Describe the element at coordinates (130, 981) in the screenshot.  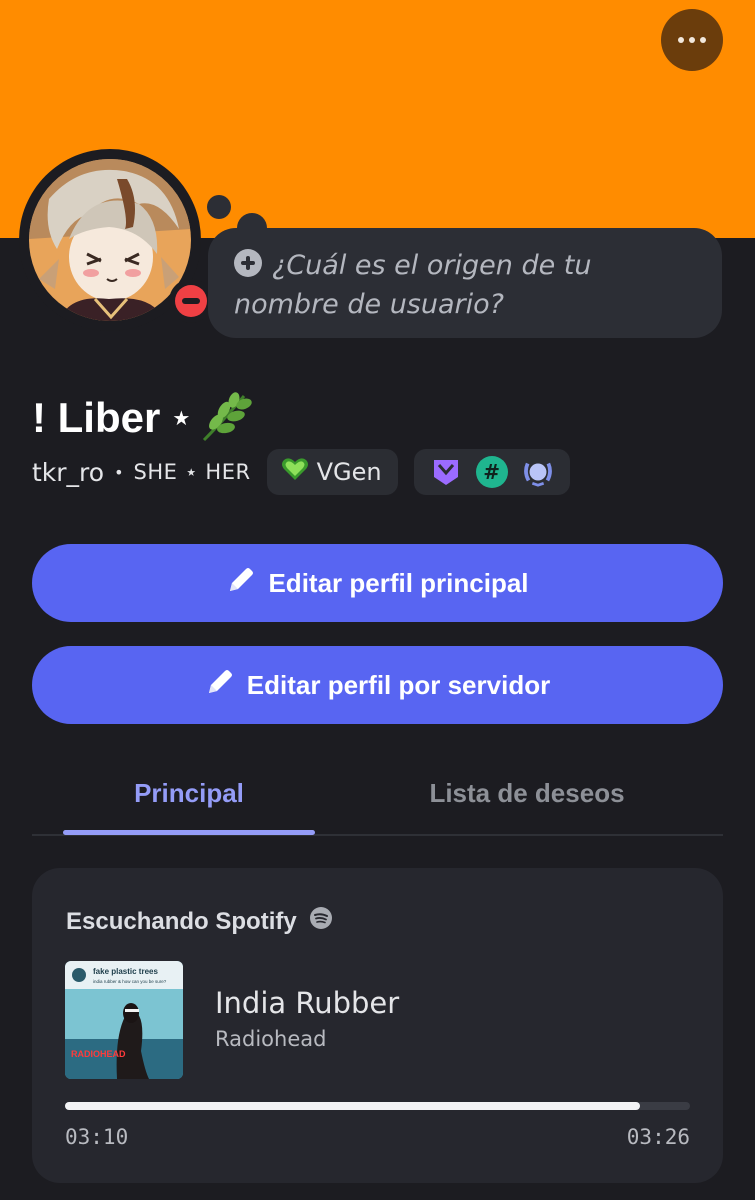
I see `cover-subtitle-text: india rubber & how can you be sure?` at that location.